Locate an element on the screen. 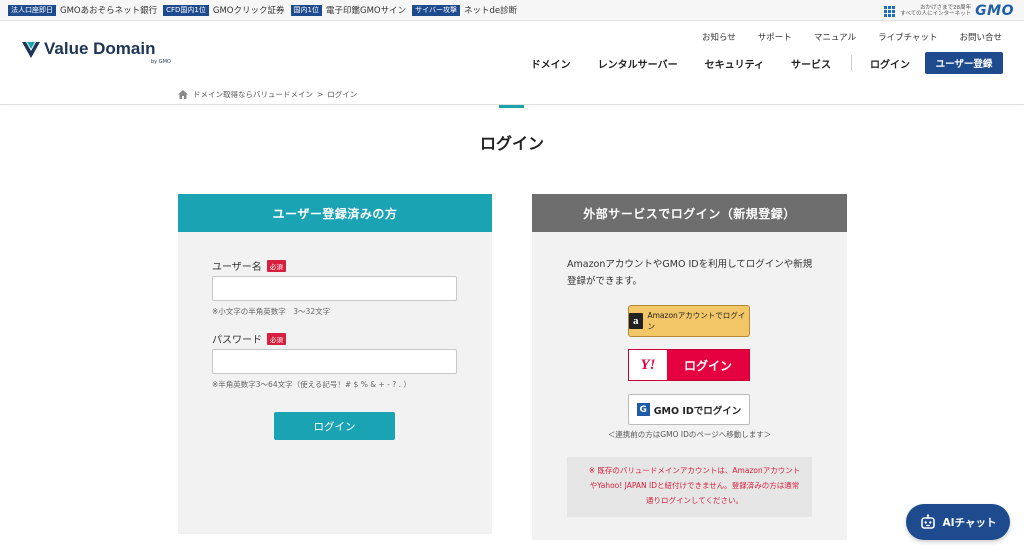 Image resolution: width=1024 pixels, height=556 pixels. gmo-link-text: ネットde診断 is located at coordinates (490, 11).